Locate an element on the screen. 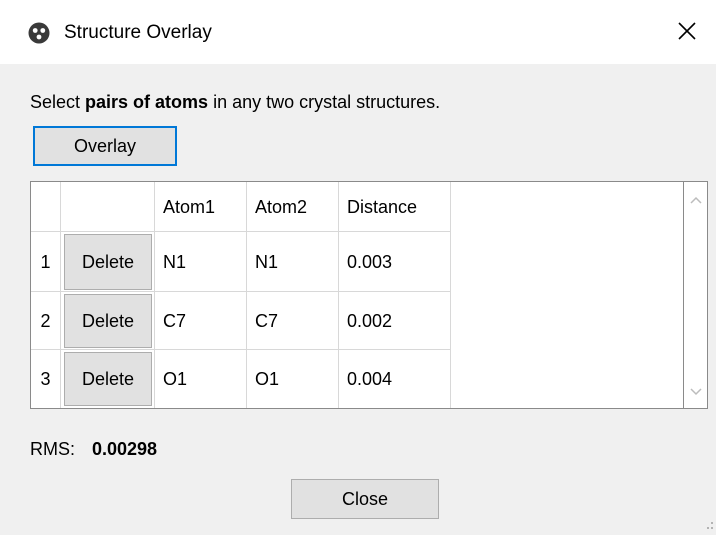 Image resolution: width=716 pixels, height=535 pixels. resize-grip-icon is located at coordinates (710, 526).